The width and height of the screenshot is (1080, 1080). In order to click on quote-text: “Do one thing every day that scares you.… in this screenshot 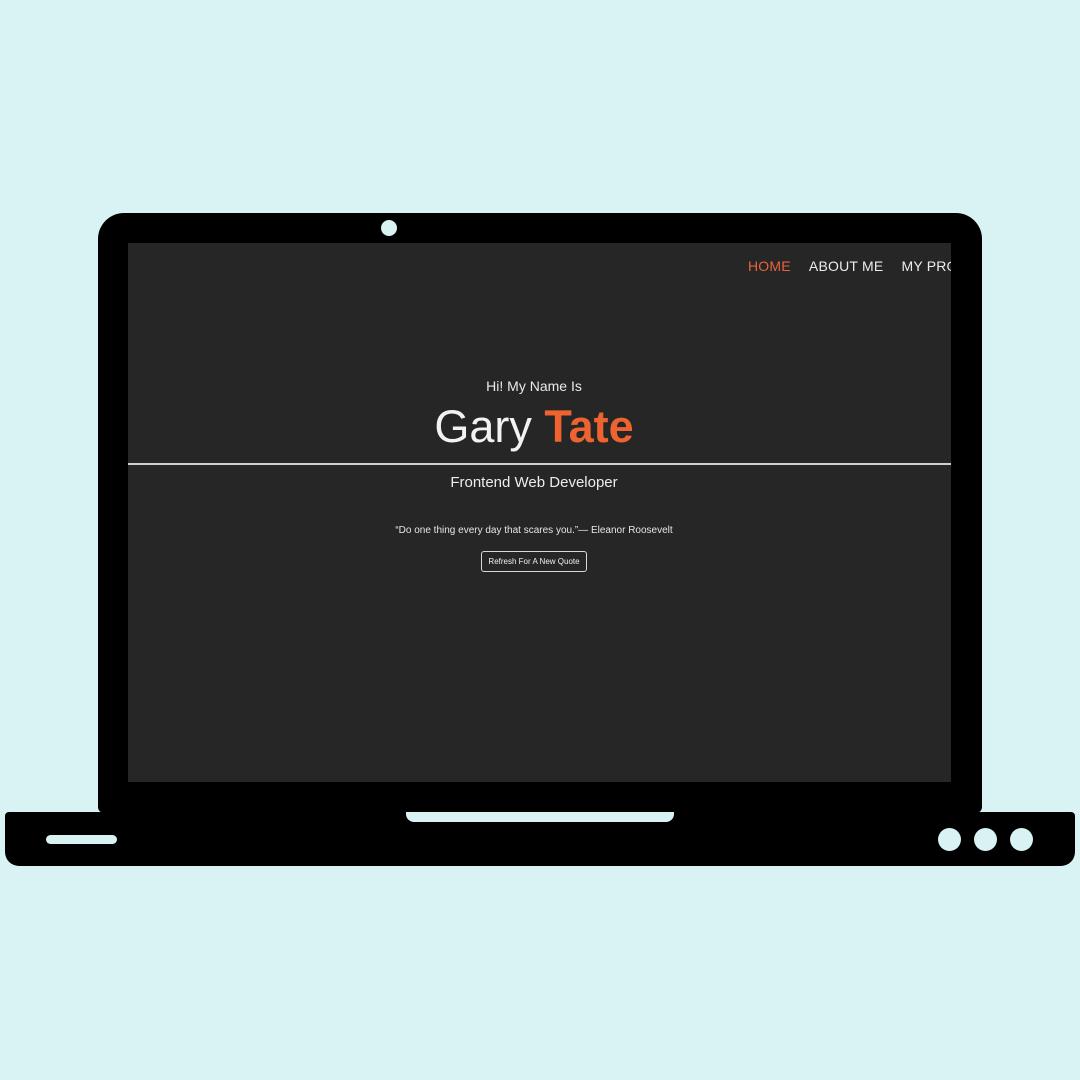, I will do `click(534, 530)`.